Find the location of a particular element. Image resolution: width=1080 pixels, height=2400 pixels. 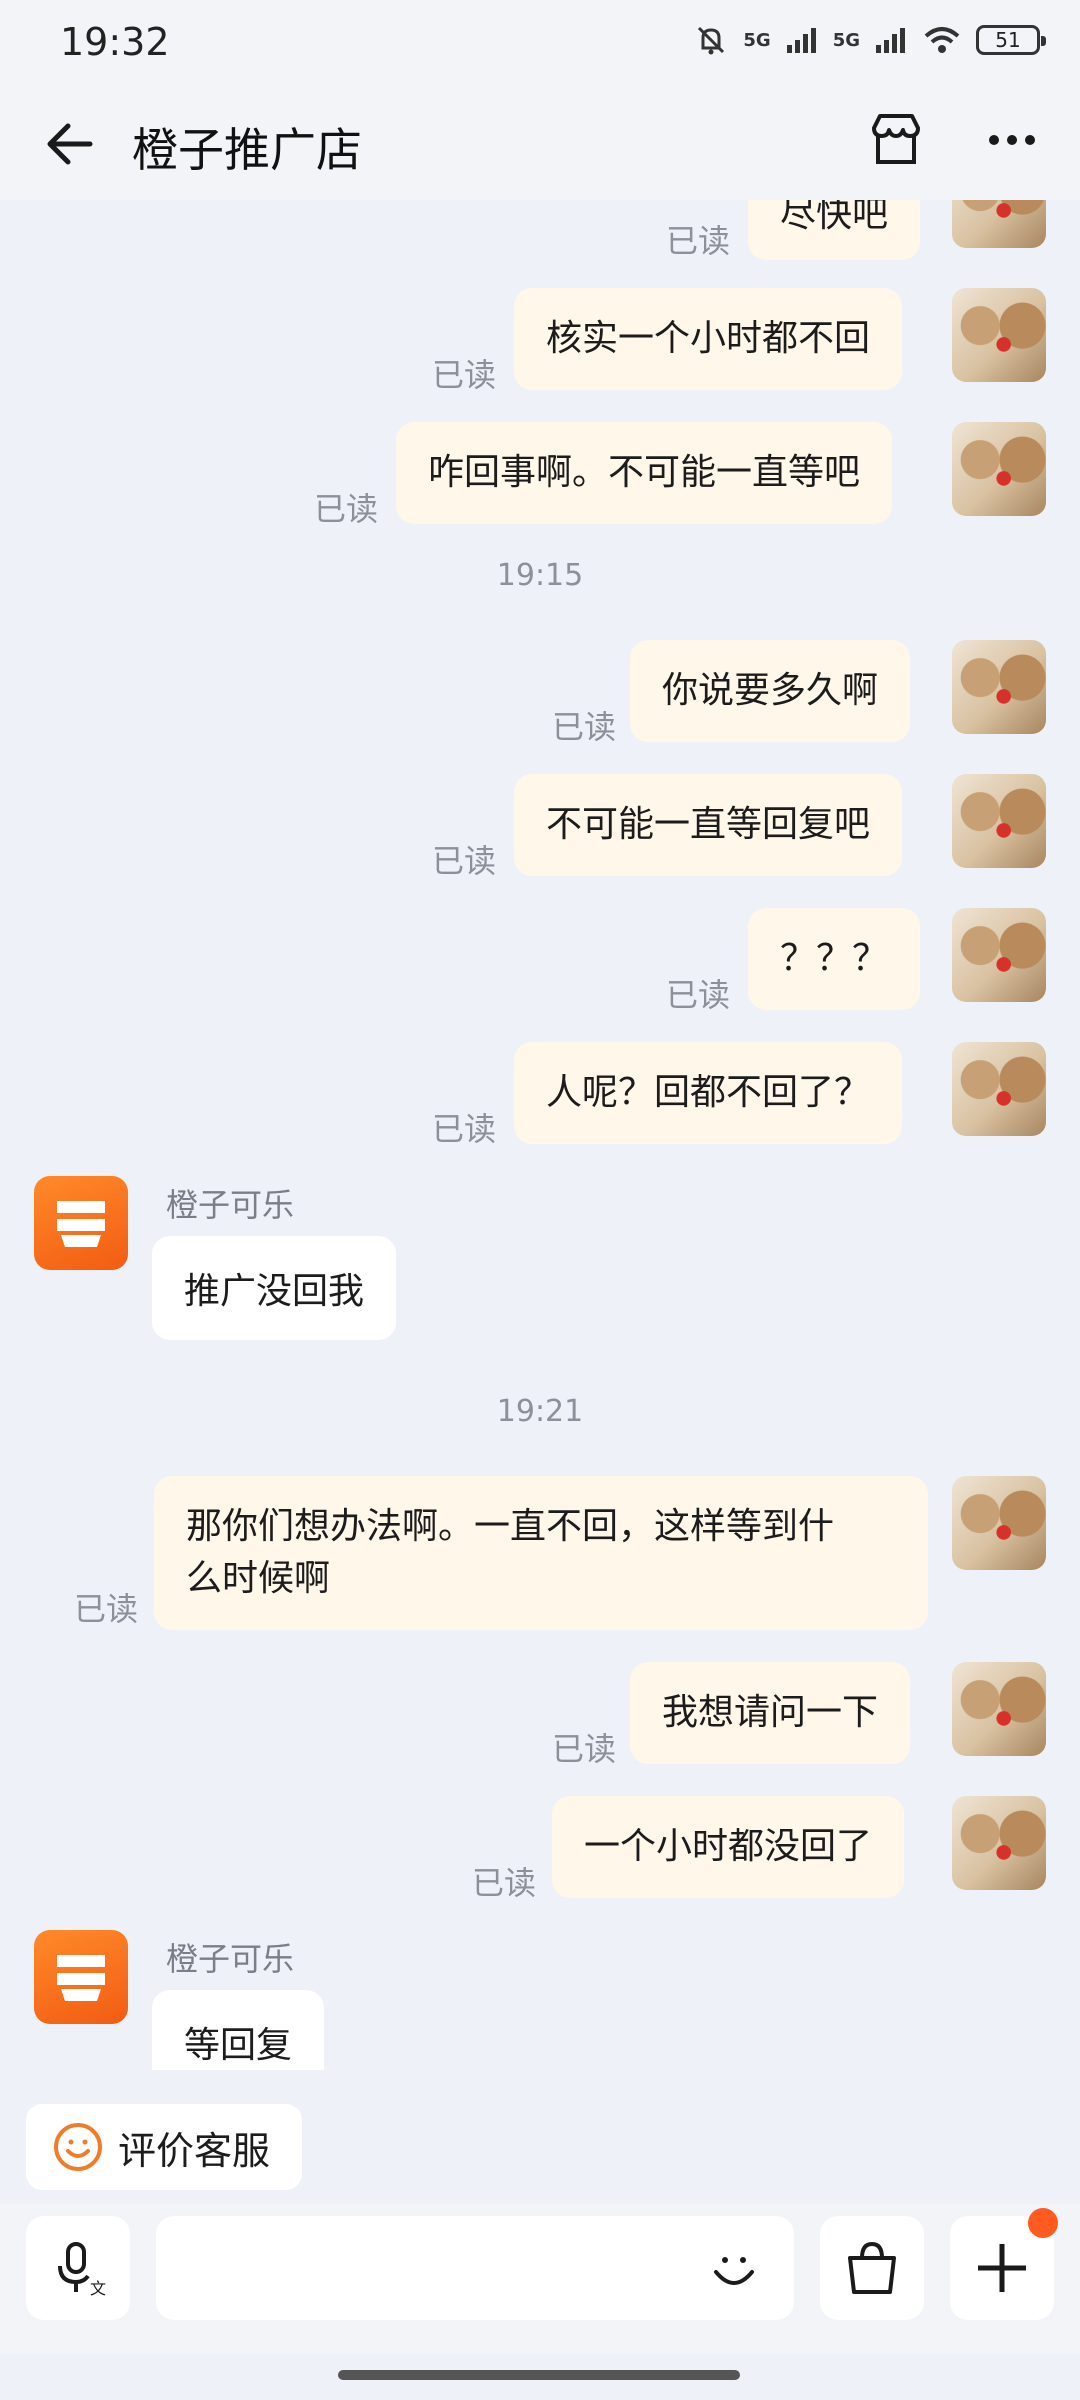

svg-text: 文 is located at coordinates (98, 2289).